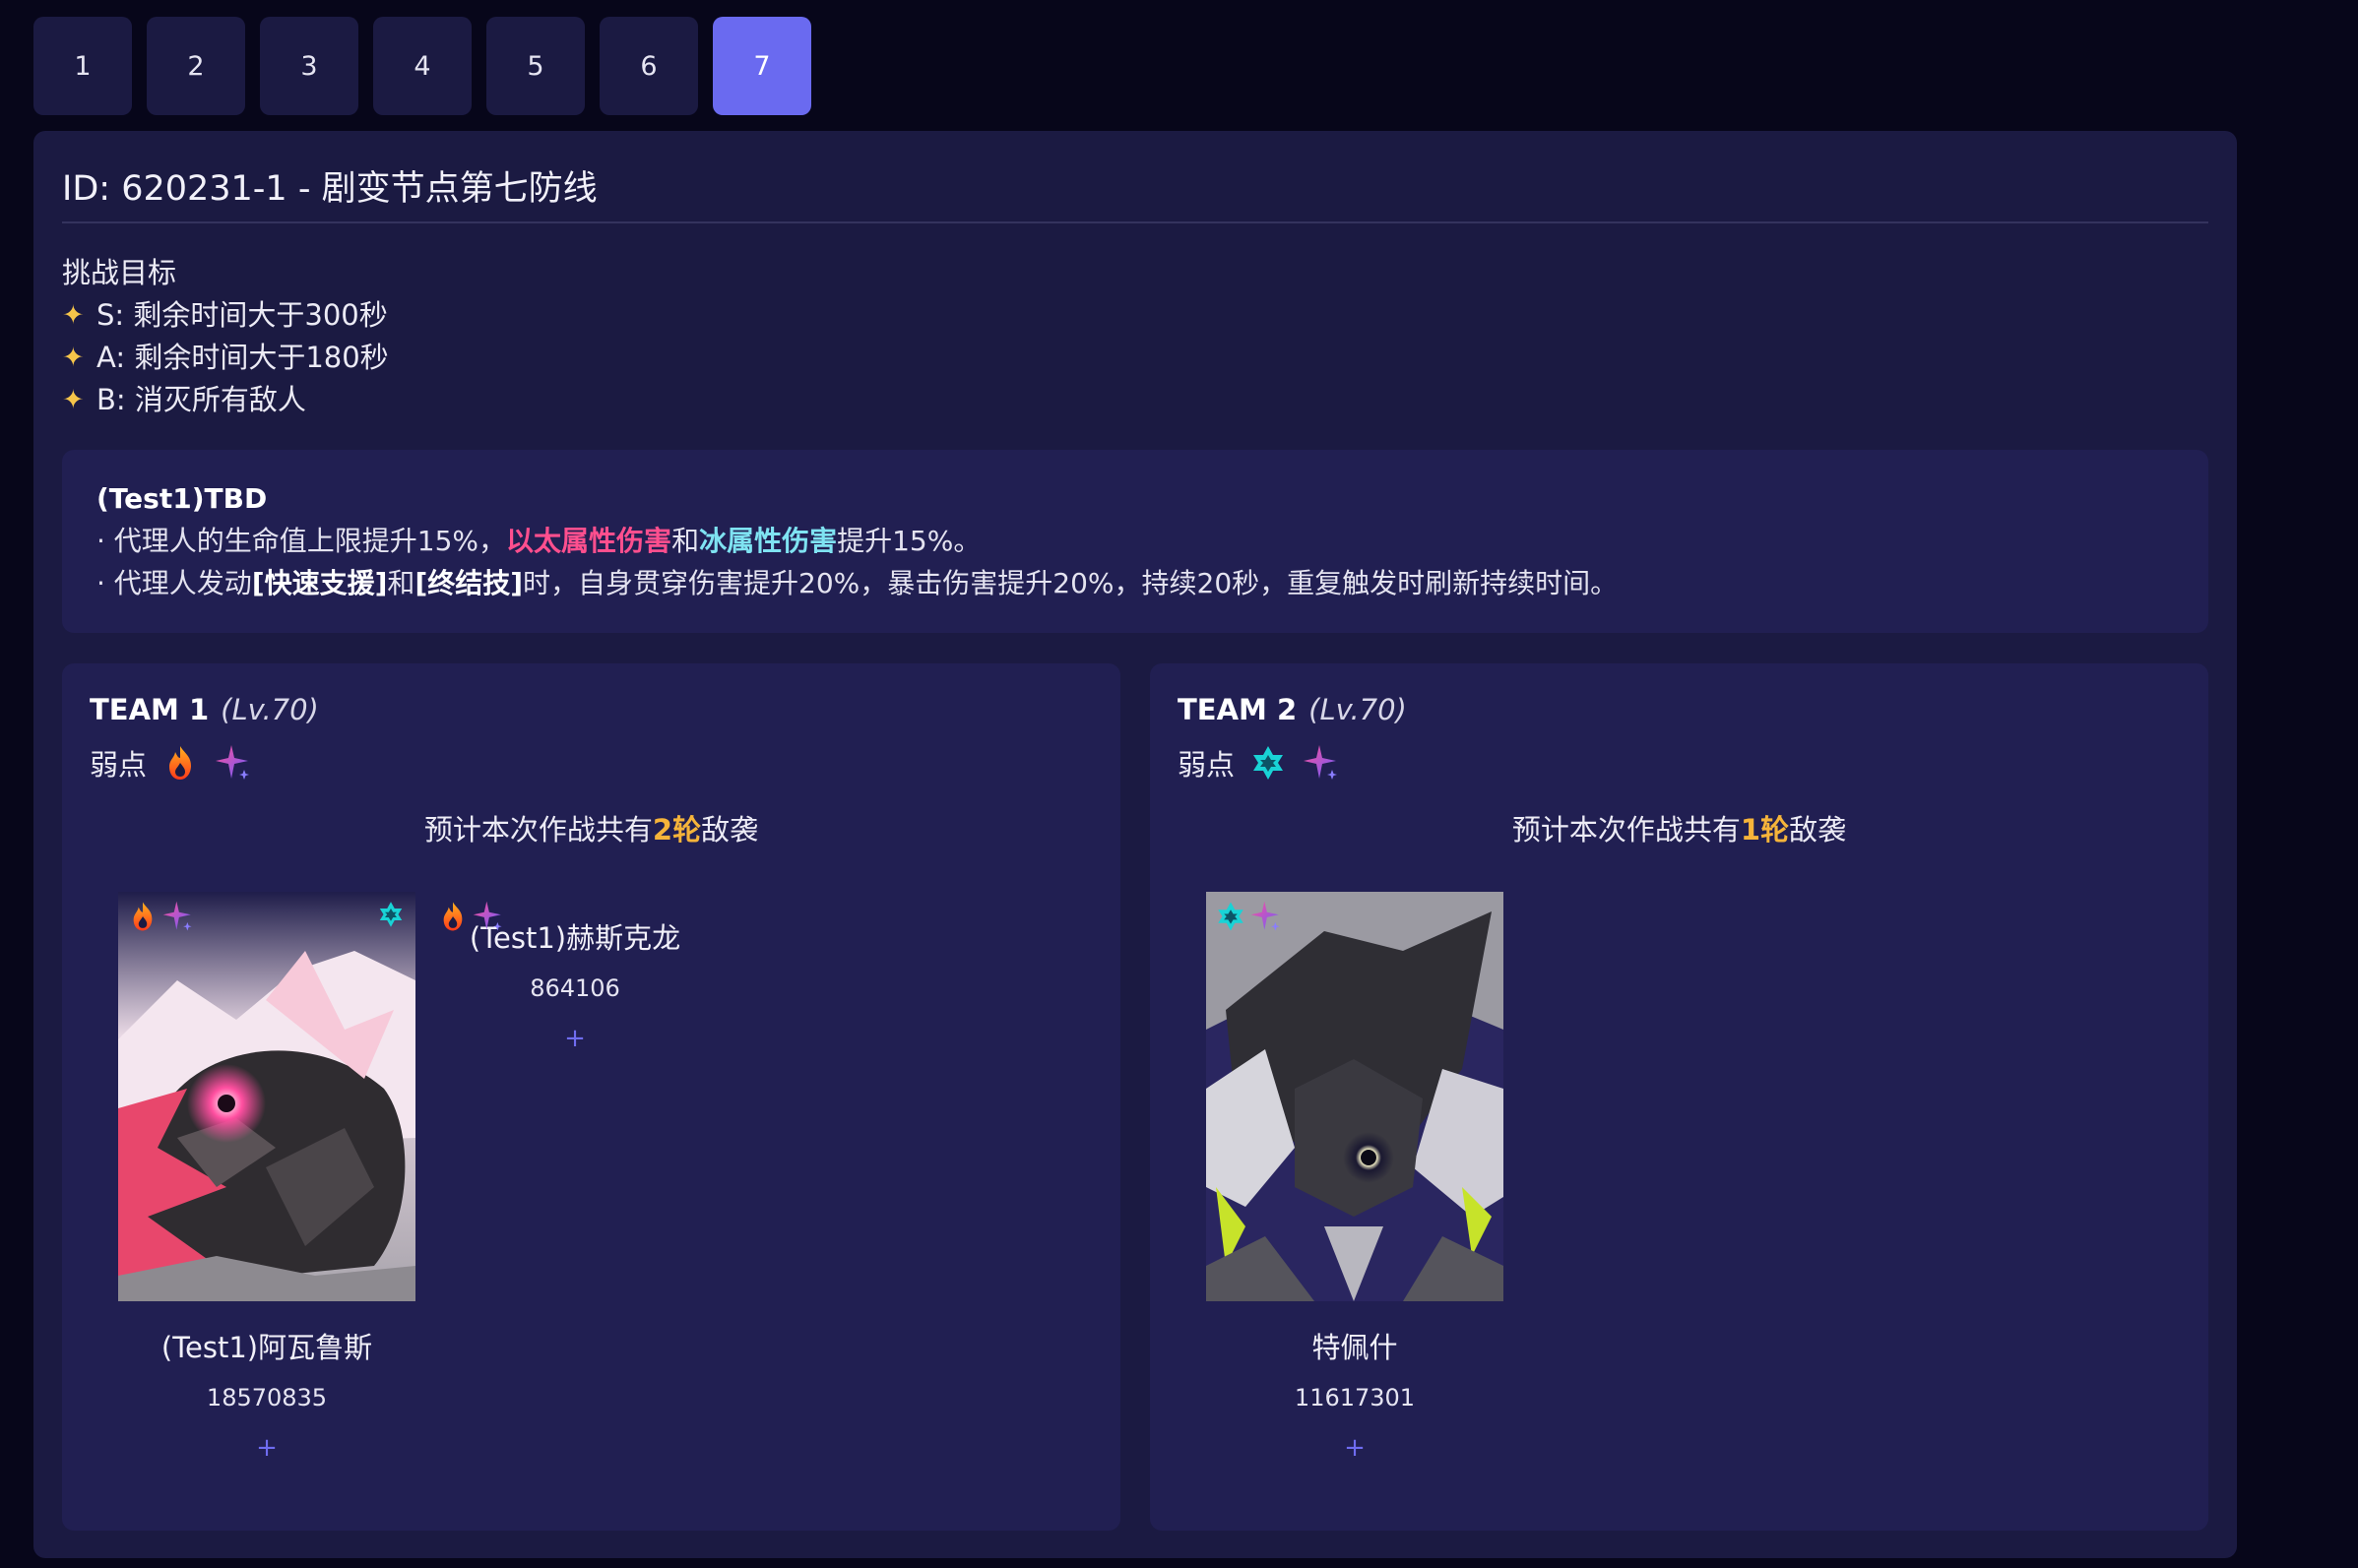 The height and width of the screenshot is (1568, 2358). What do you see at coordinates (575, 988) in the screenshot?
I see `enemy-hp: 864106` at bounding box center [575, 988].